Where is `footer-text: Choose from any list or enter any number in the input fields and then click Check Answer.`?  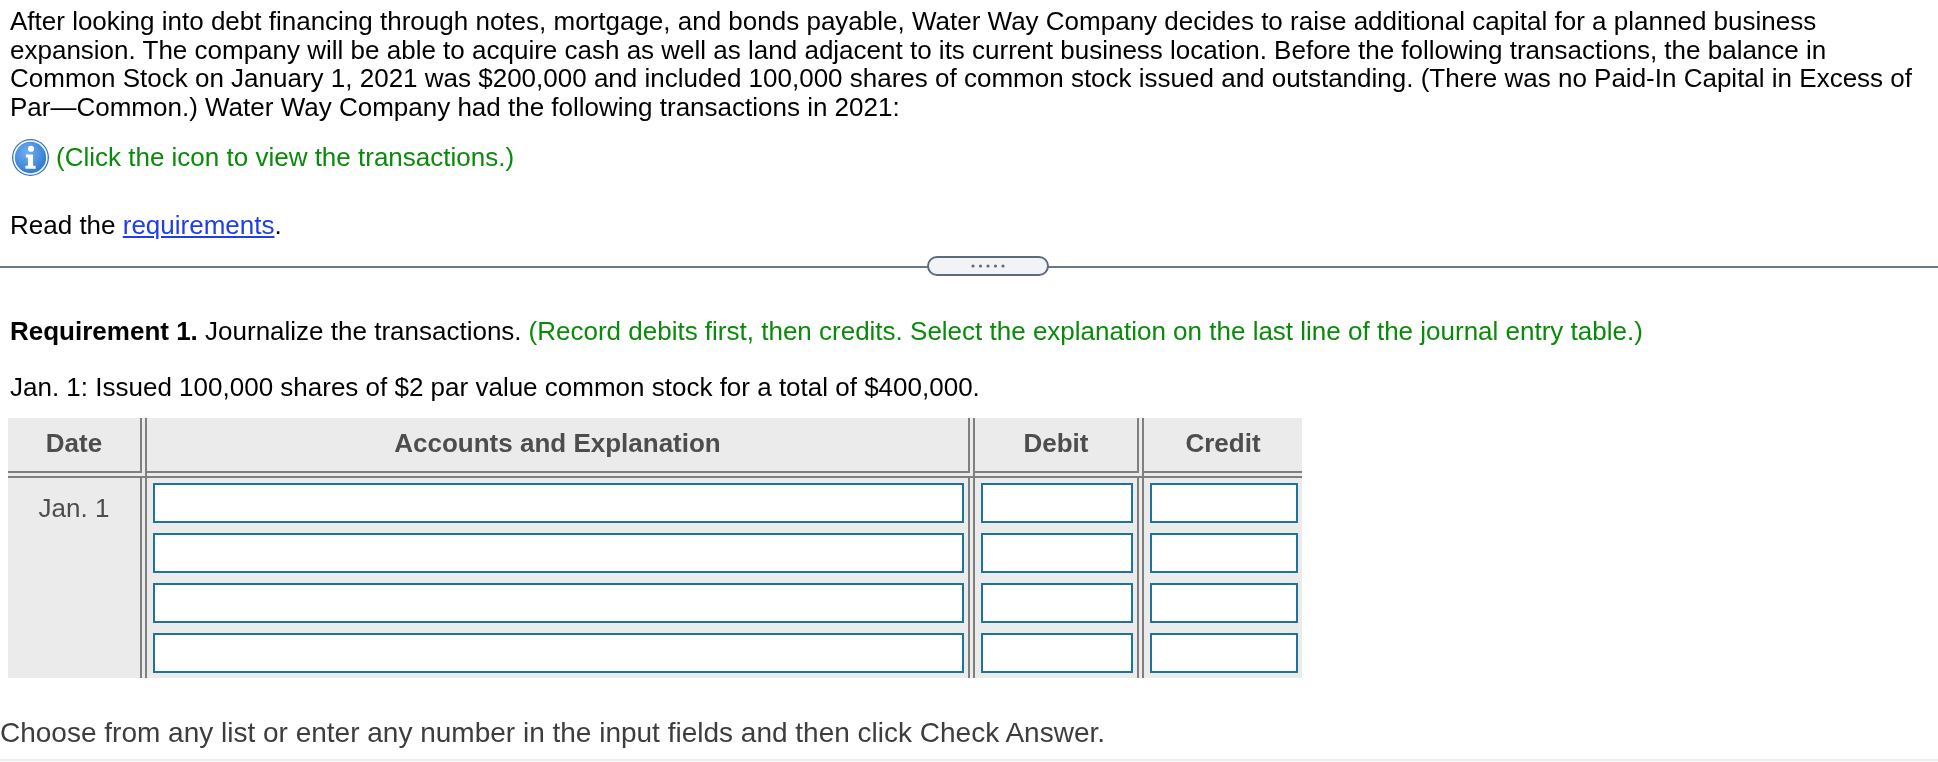 footer-text: Choose from any list or enter any number in the input fields and then click Check Answer. is located at coordinates (553, 733).